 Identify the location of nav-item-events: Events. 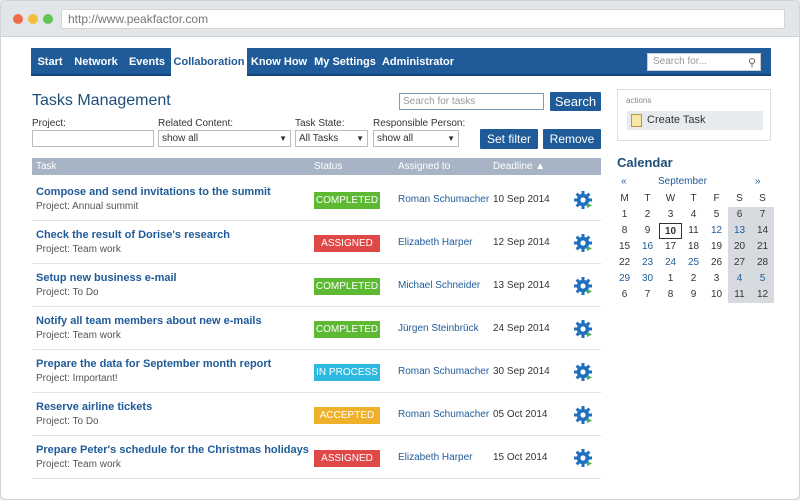
(147, 62).